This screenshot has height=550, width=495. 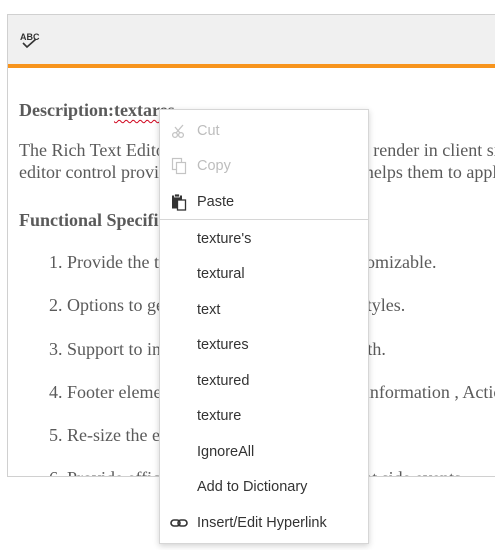 I want to click on editor-toolbar: ABC, so click(x=251, y=41).